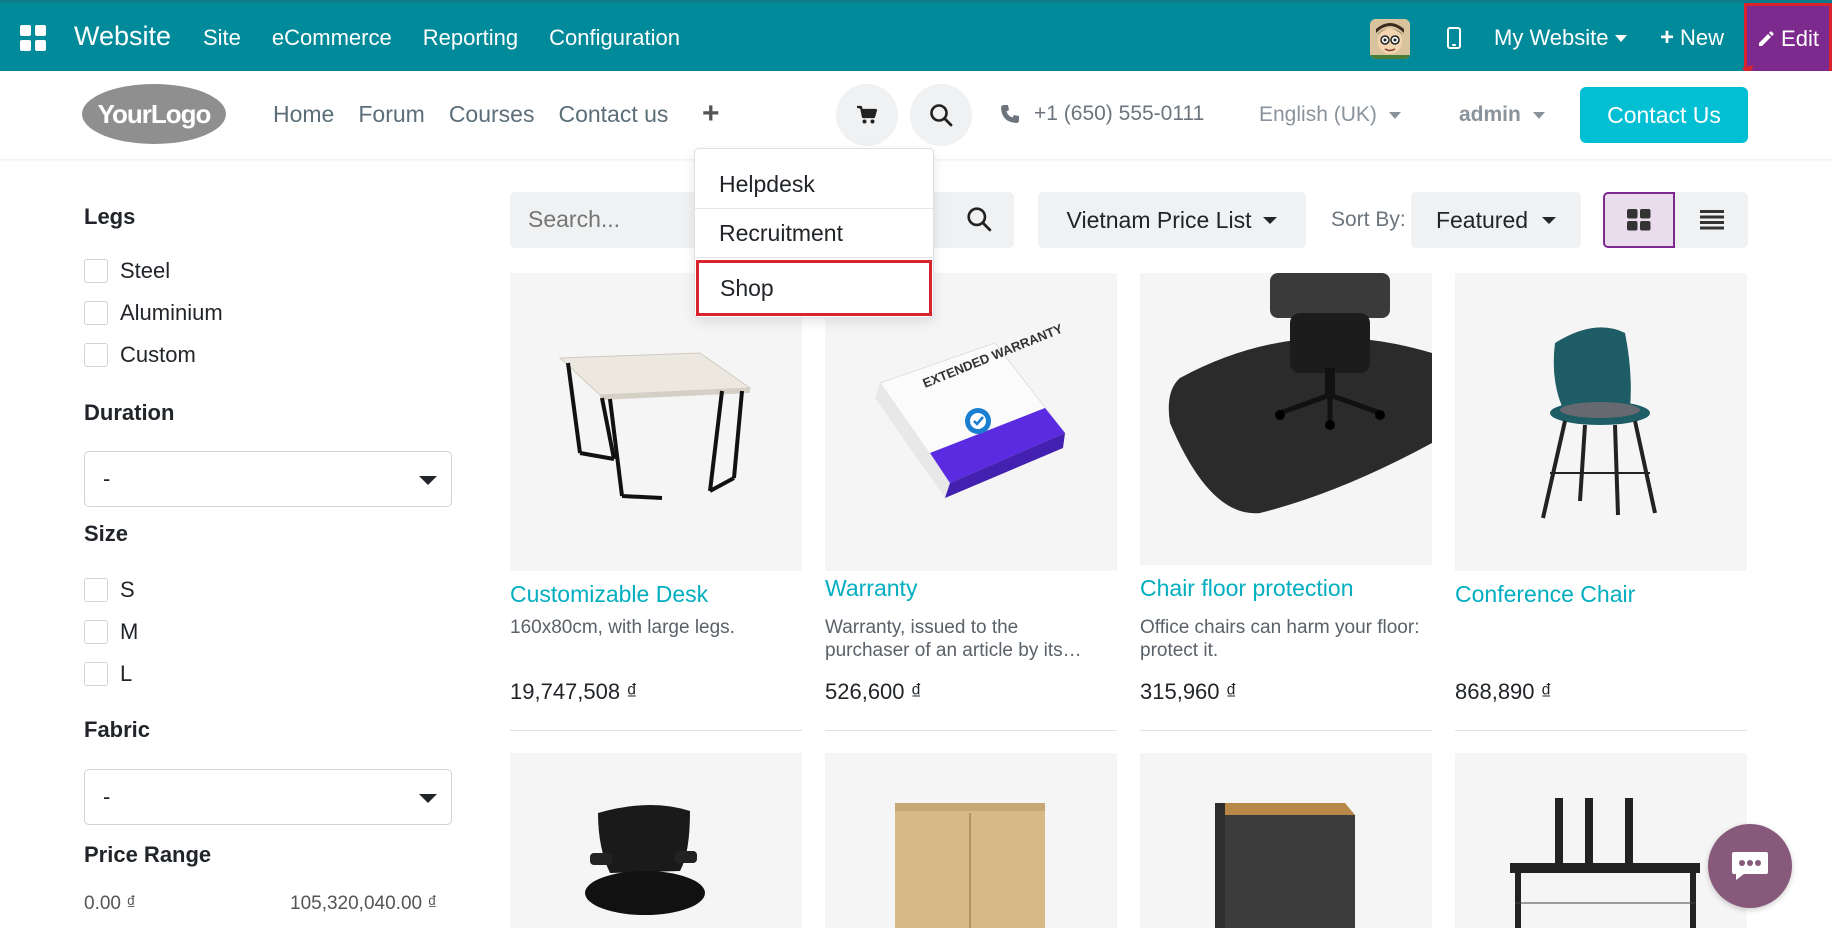  I want to click on list-view-button, so click(1711, 220).